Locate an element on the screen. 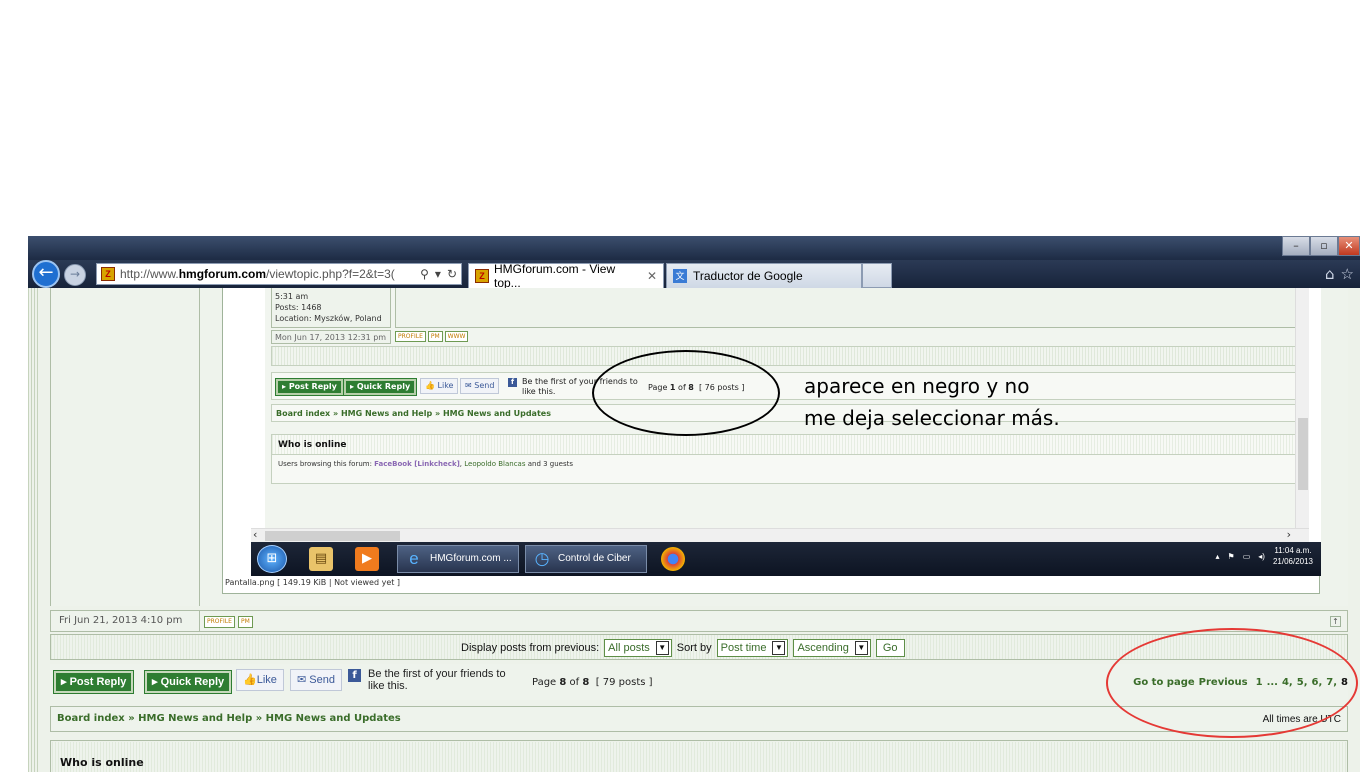 This screenshot has width=1360, height=772. scroll-left-icon: ‹ is located at coordinates (255, 534).